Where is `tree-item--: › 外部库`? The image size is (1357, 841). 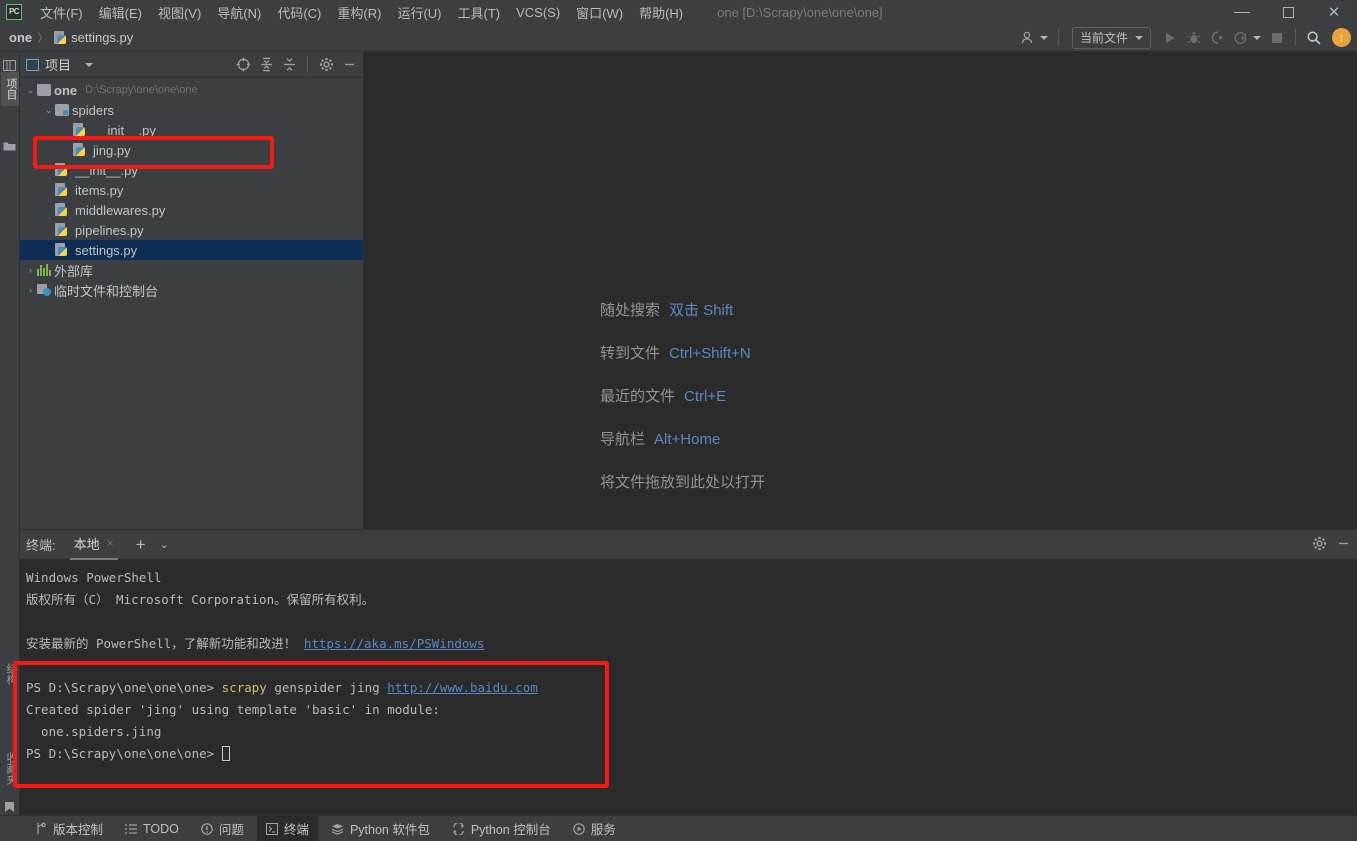 tree-item--: › 外部库 is located at coordinates (191, 270).